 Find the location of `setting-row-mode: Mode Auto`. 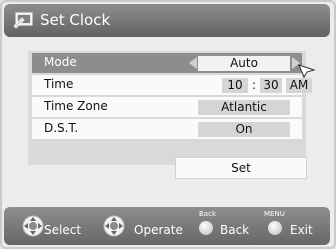

setting-row-mode: Mode Auto is located at coordinates (167, 63).